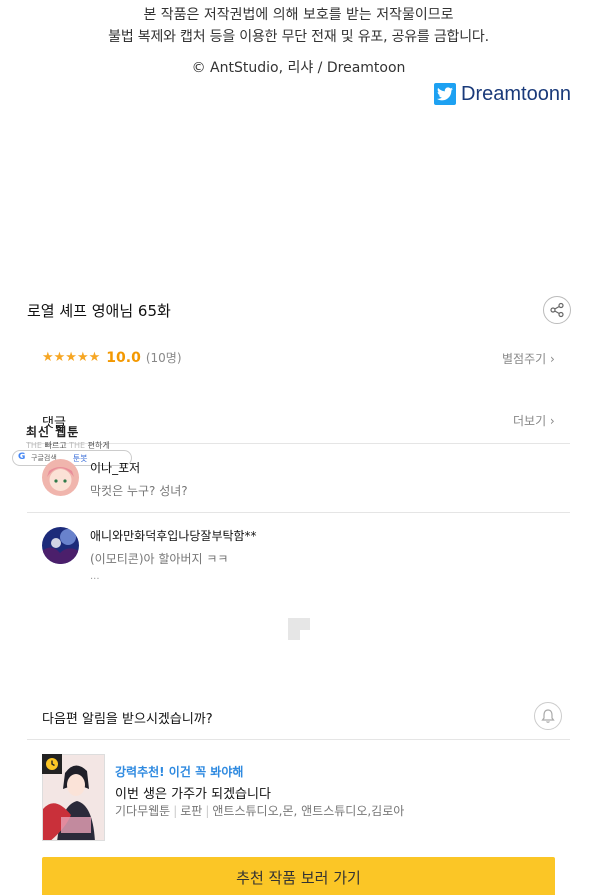 The width and height of the screenshot is (597, 895). Describe the element at coordinates (173, 536) in the screenshot. I see `comment-author: 애니와만화덕후입나당잘부탁함**` at that location.